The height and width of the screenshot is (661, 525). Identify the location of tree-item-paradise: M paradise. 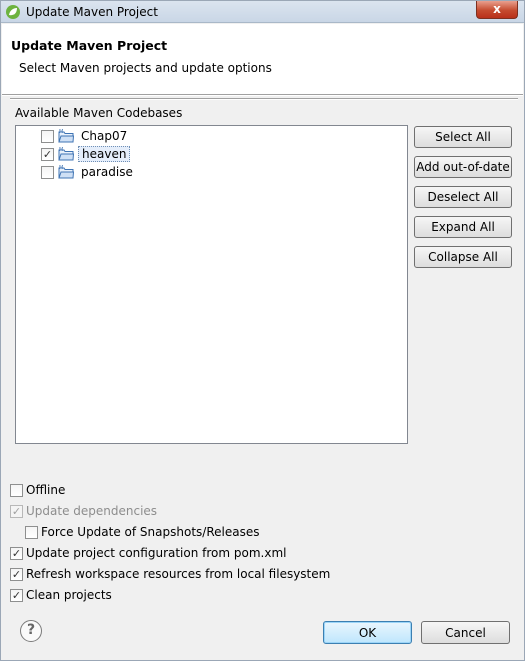
(88, 172).